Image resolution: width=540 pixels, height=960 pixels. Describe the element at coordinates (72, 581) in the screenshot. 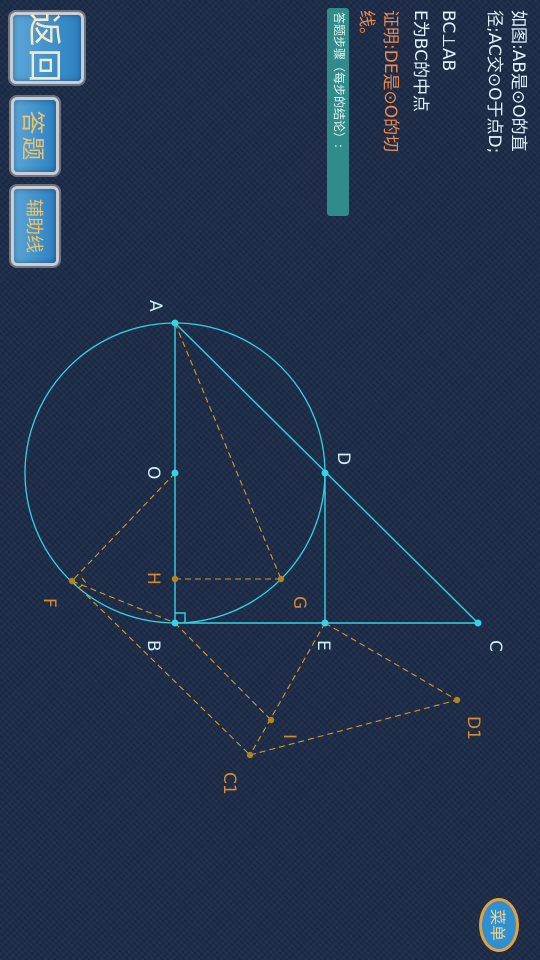

I see `point-f` at that location.